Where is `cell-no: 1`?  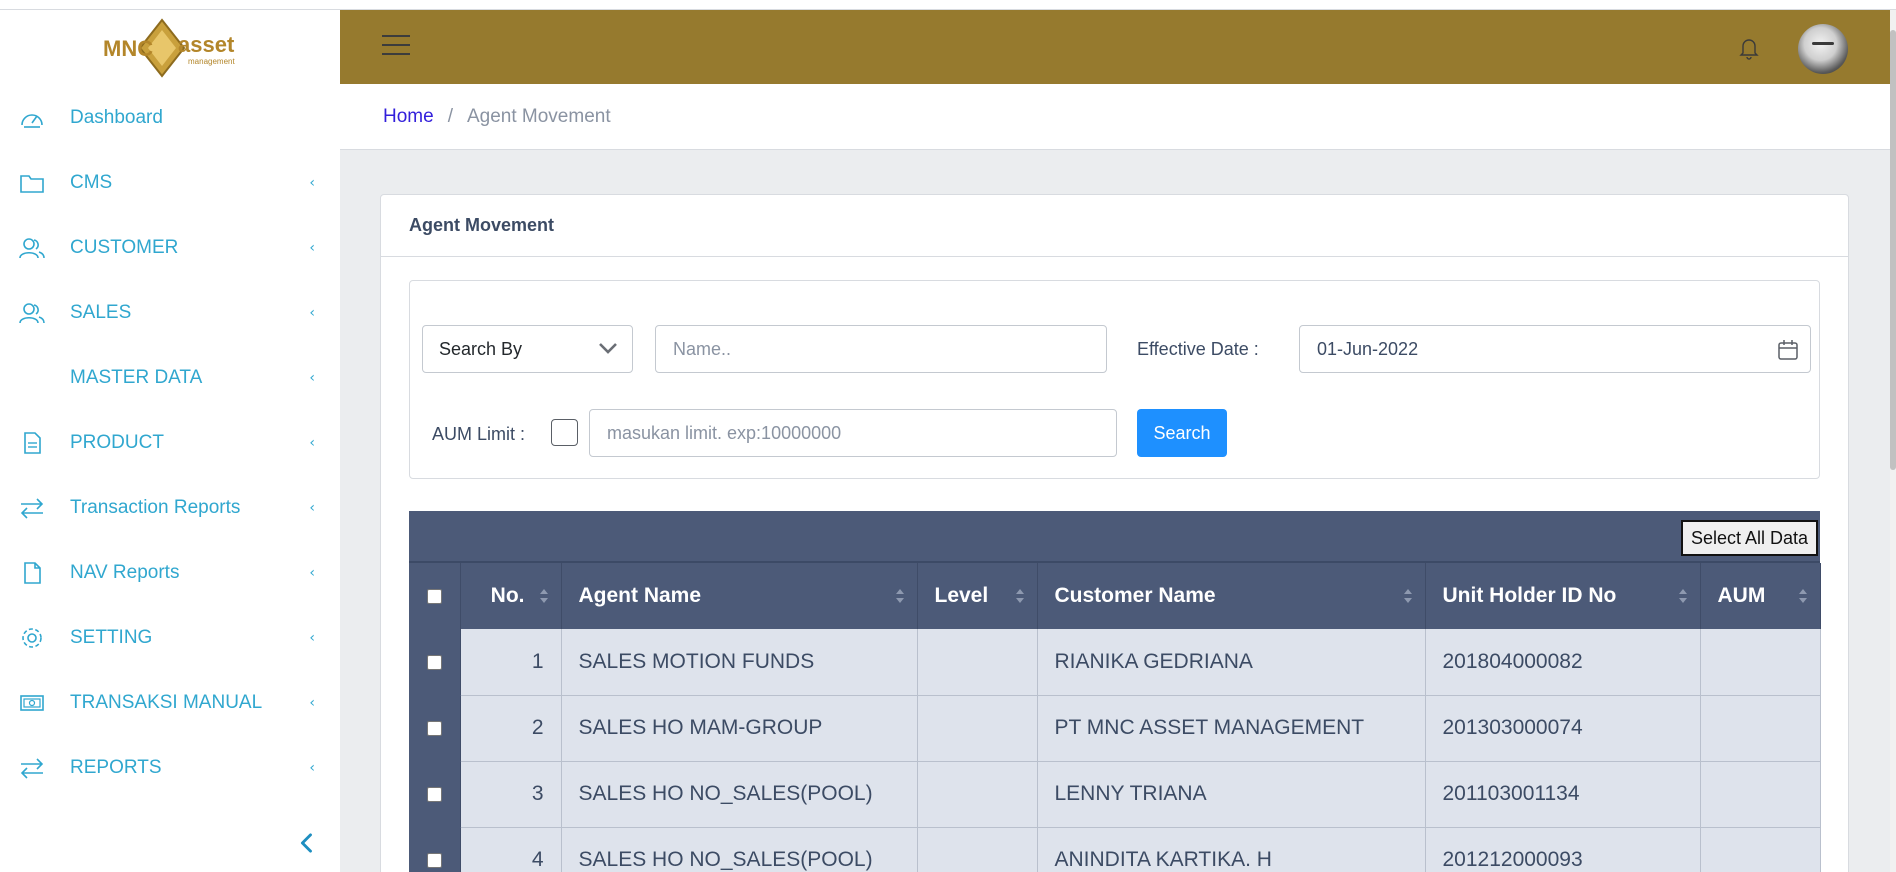
cell-no: 1 is located at coordinates (511, 662).